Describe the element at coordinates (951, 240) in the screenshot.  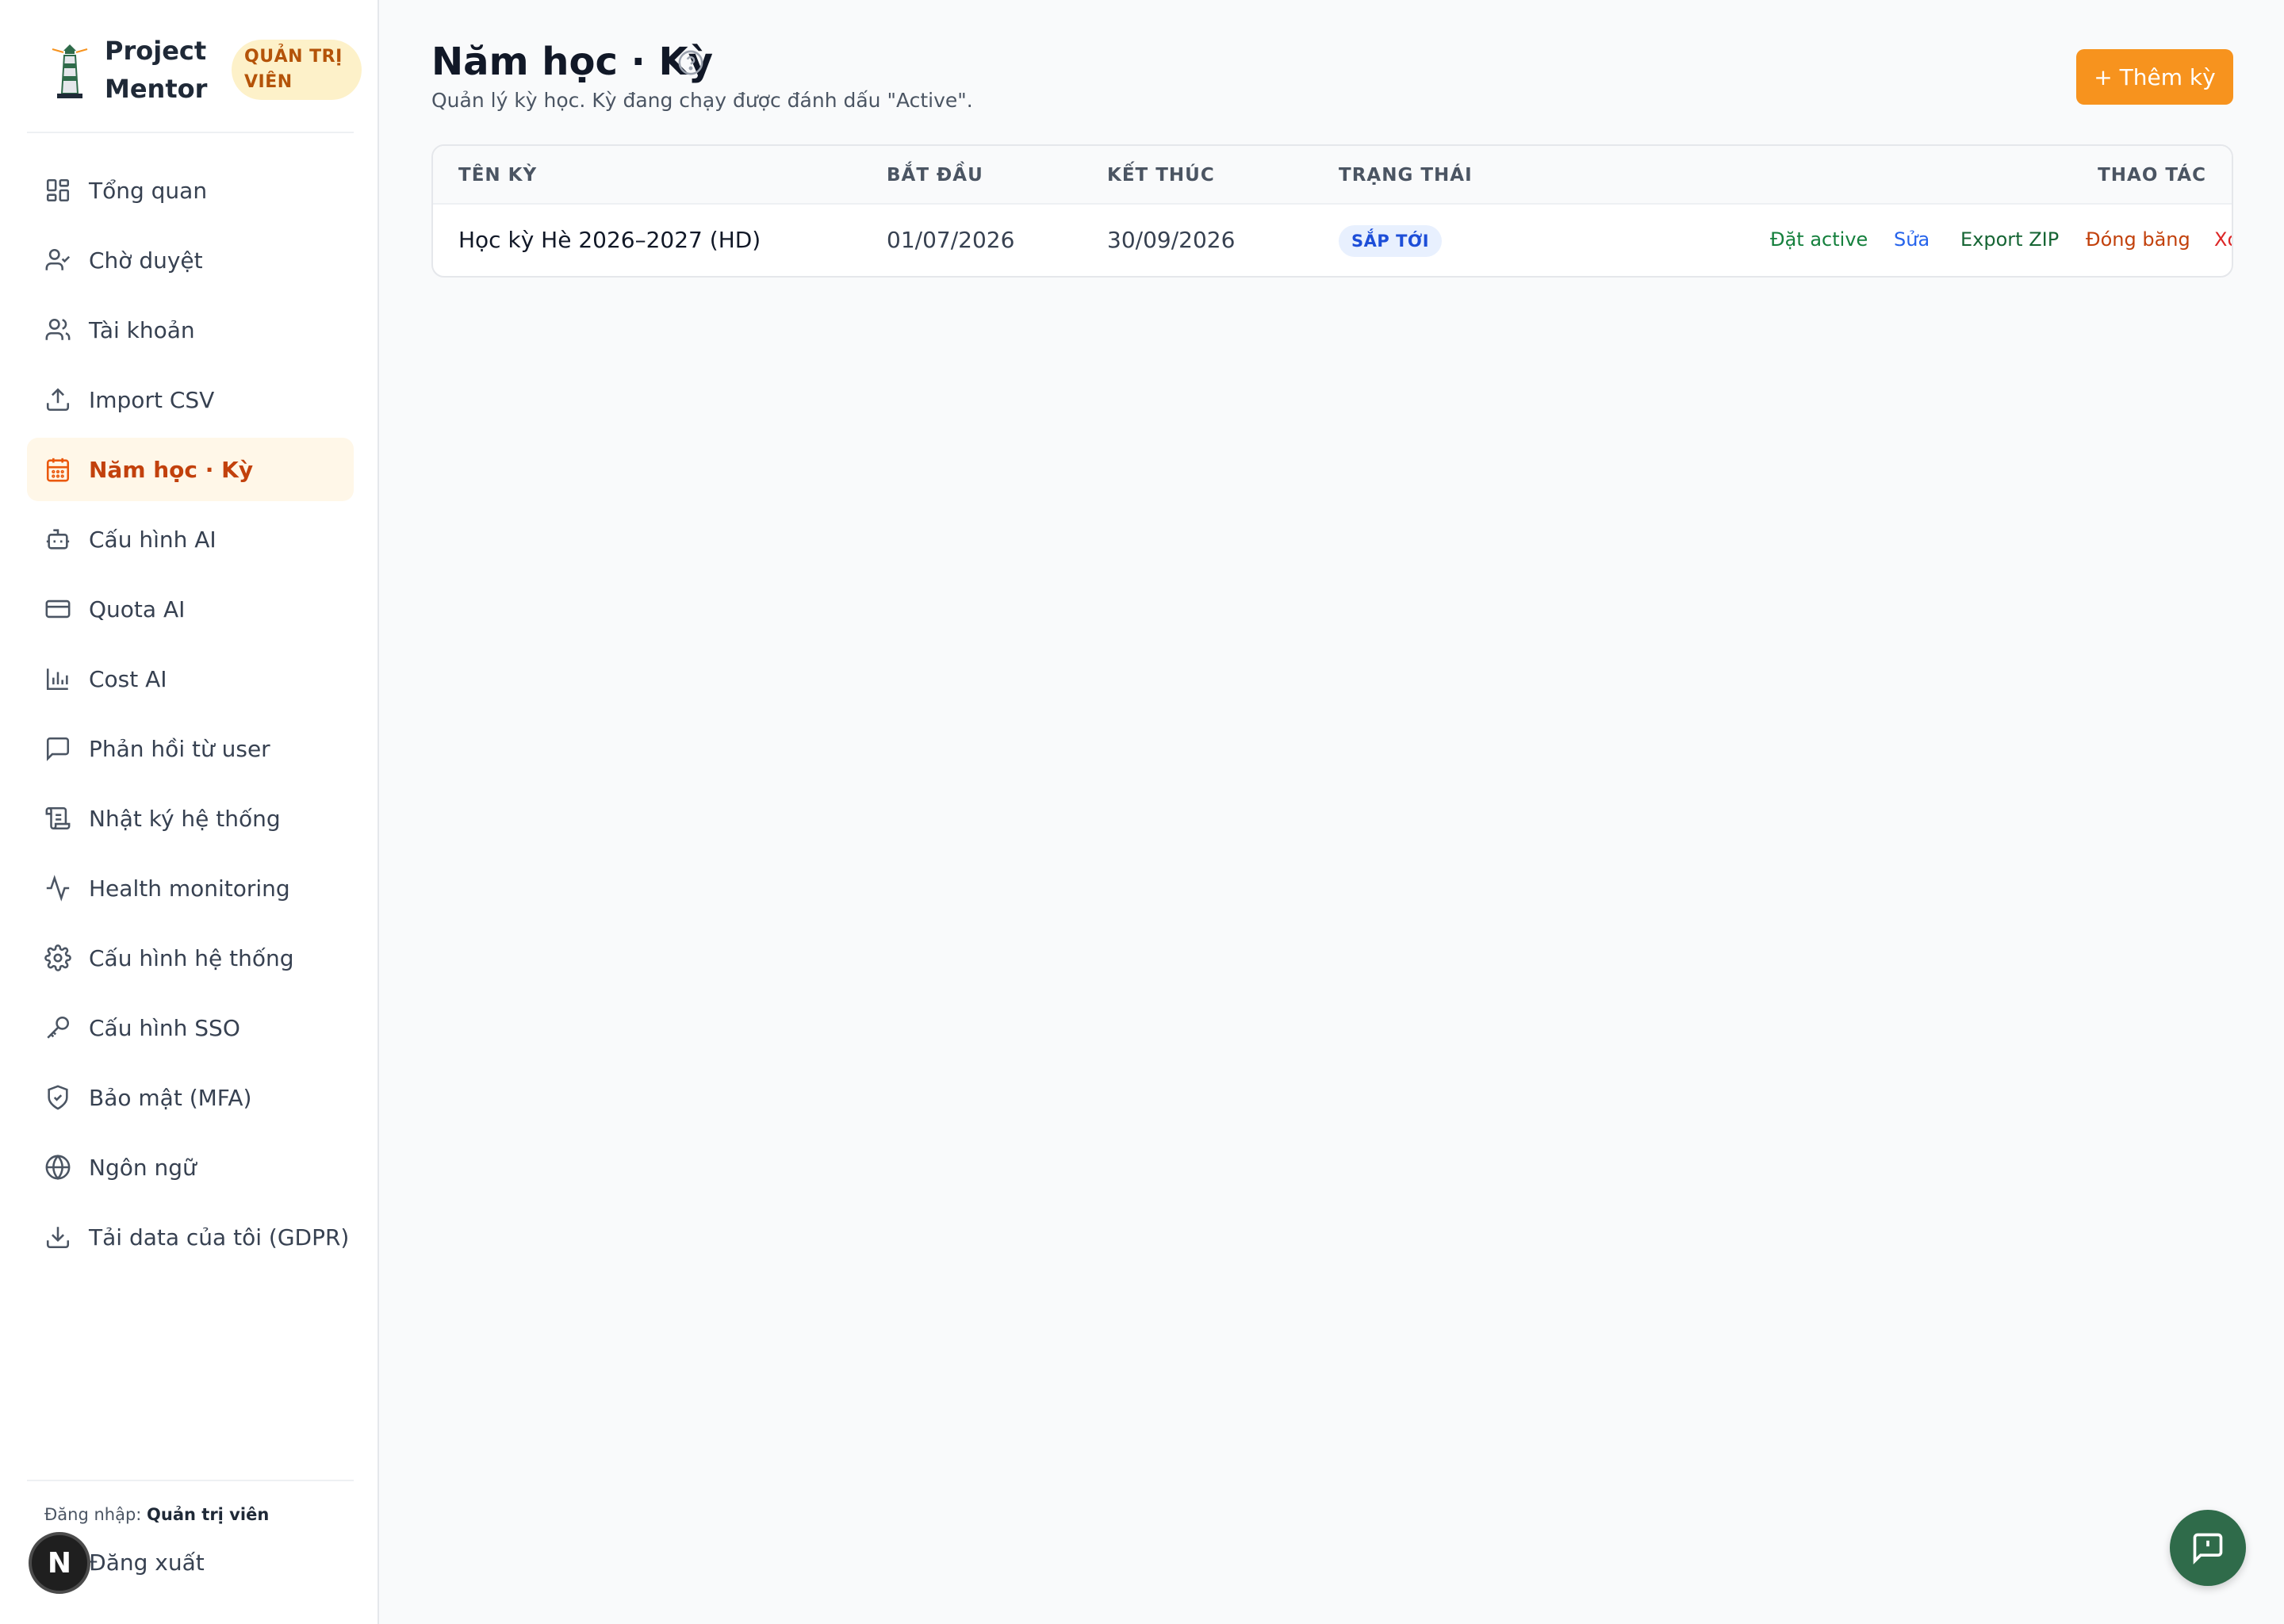
I see `cell-start-date: 01/07/2026` at that location.